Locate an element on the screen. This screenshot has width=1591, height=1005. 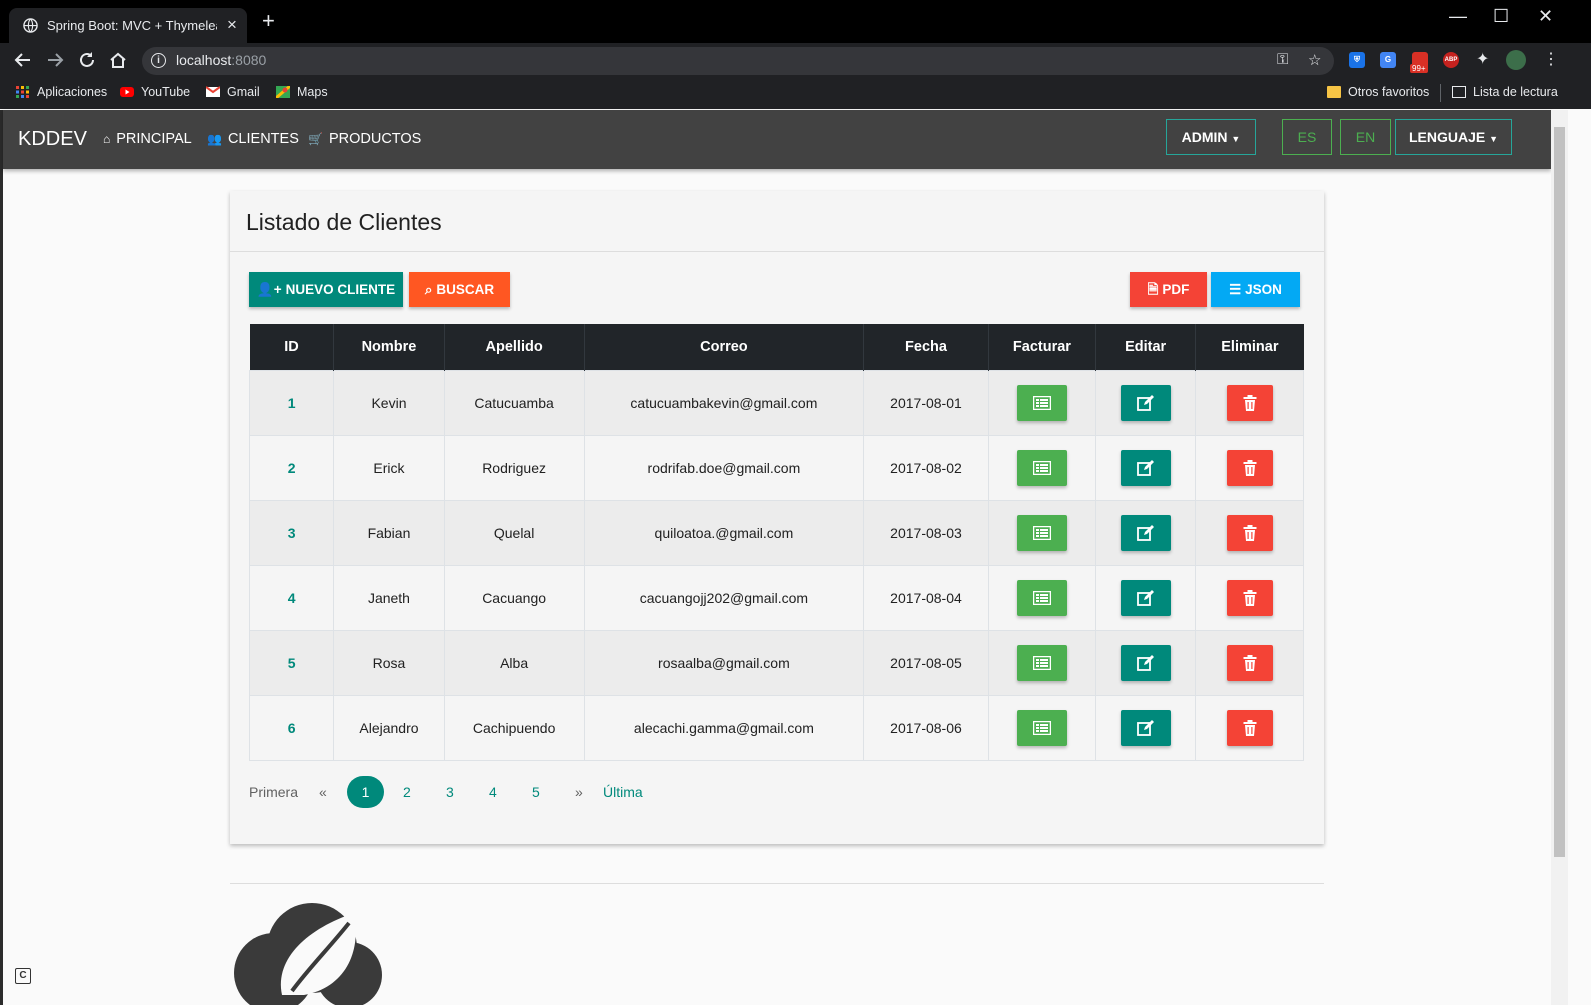
home-icon: ⌂ is located at coordinates (107, 139).